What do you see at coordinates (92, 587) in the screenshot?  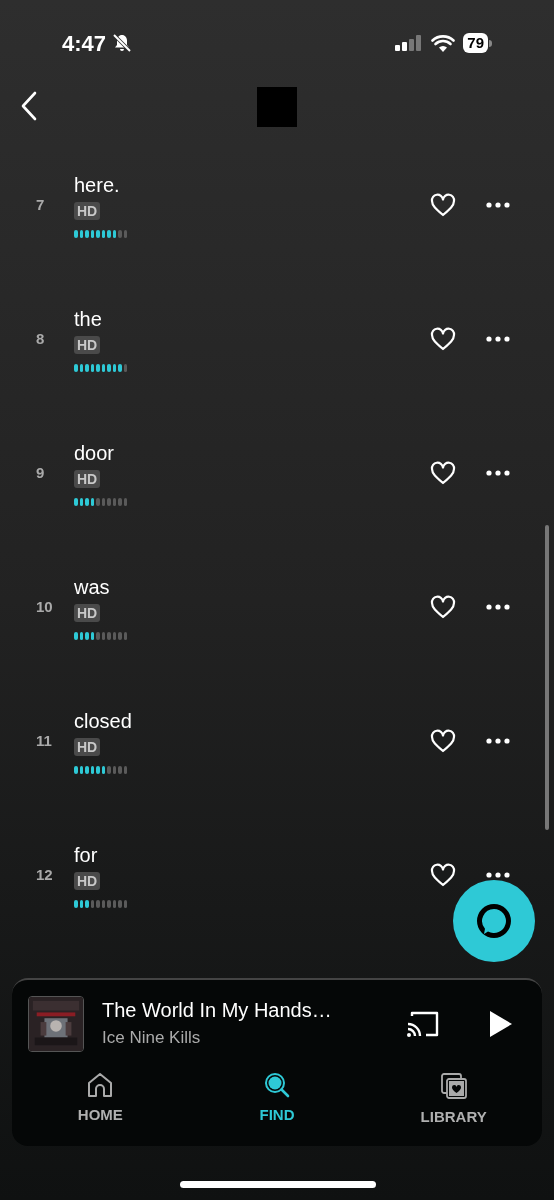 I see `track-title: was` at bounding box center [92, 587].